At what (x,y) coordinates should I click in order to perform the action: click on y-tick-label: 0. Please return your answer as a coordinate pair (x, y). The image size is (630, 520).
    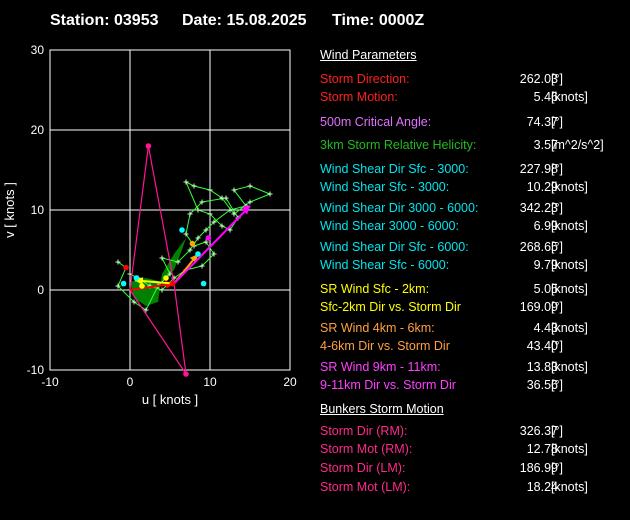
    Looking at the image, I should click on (40, 290).